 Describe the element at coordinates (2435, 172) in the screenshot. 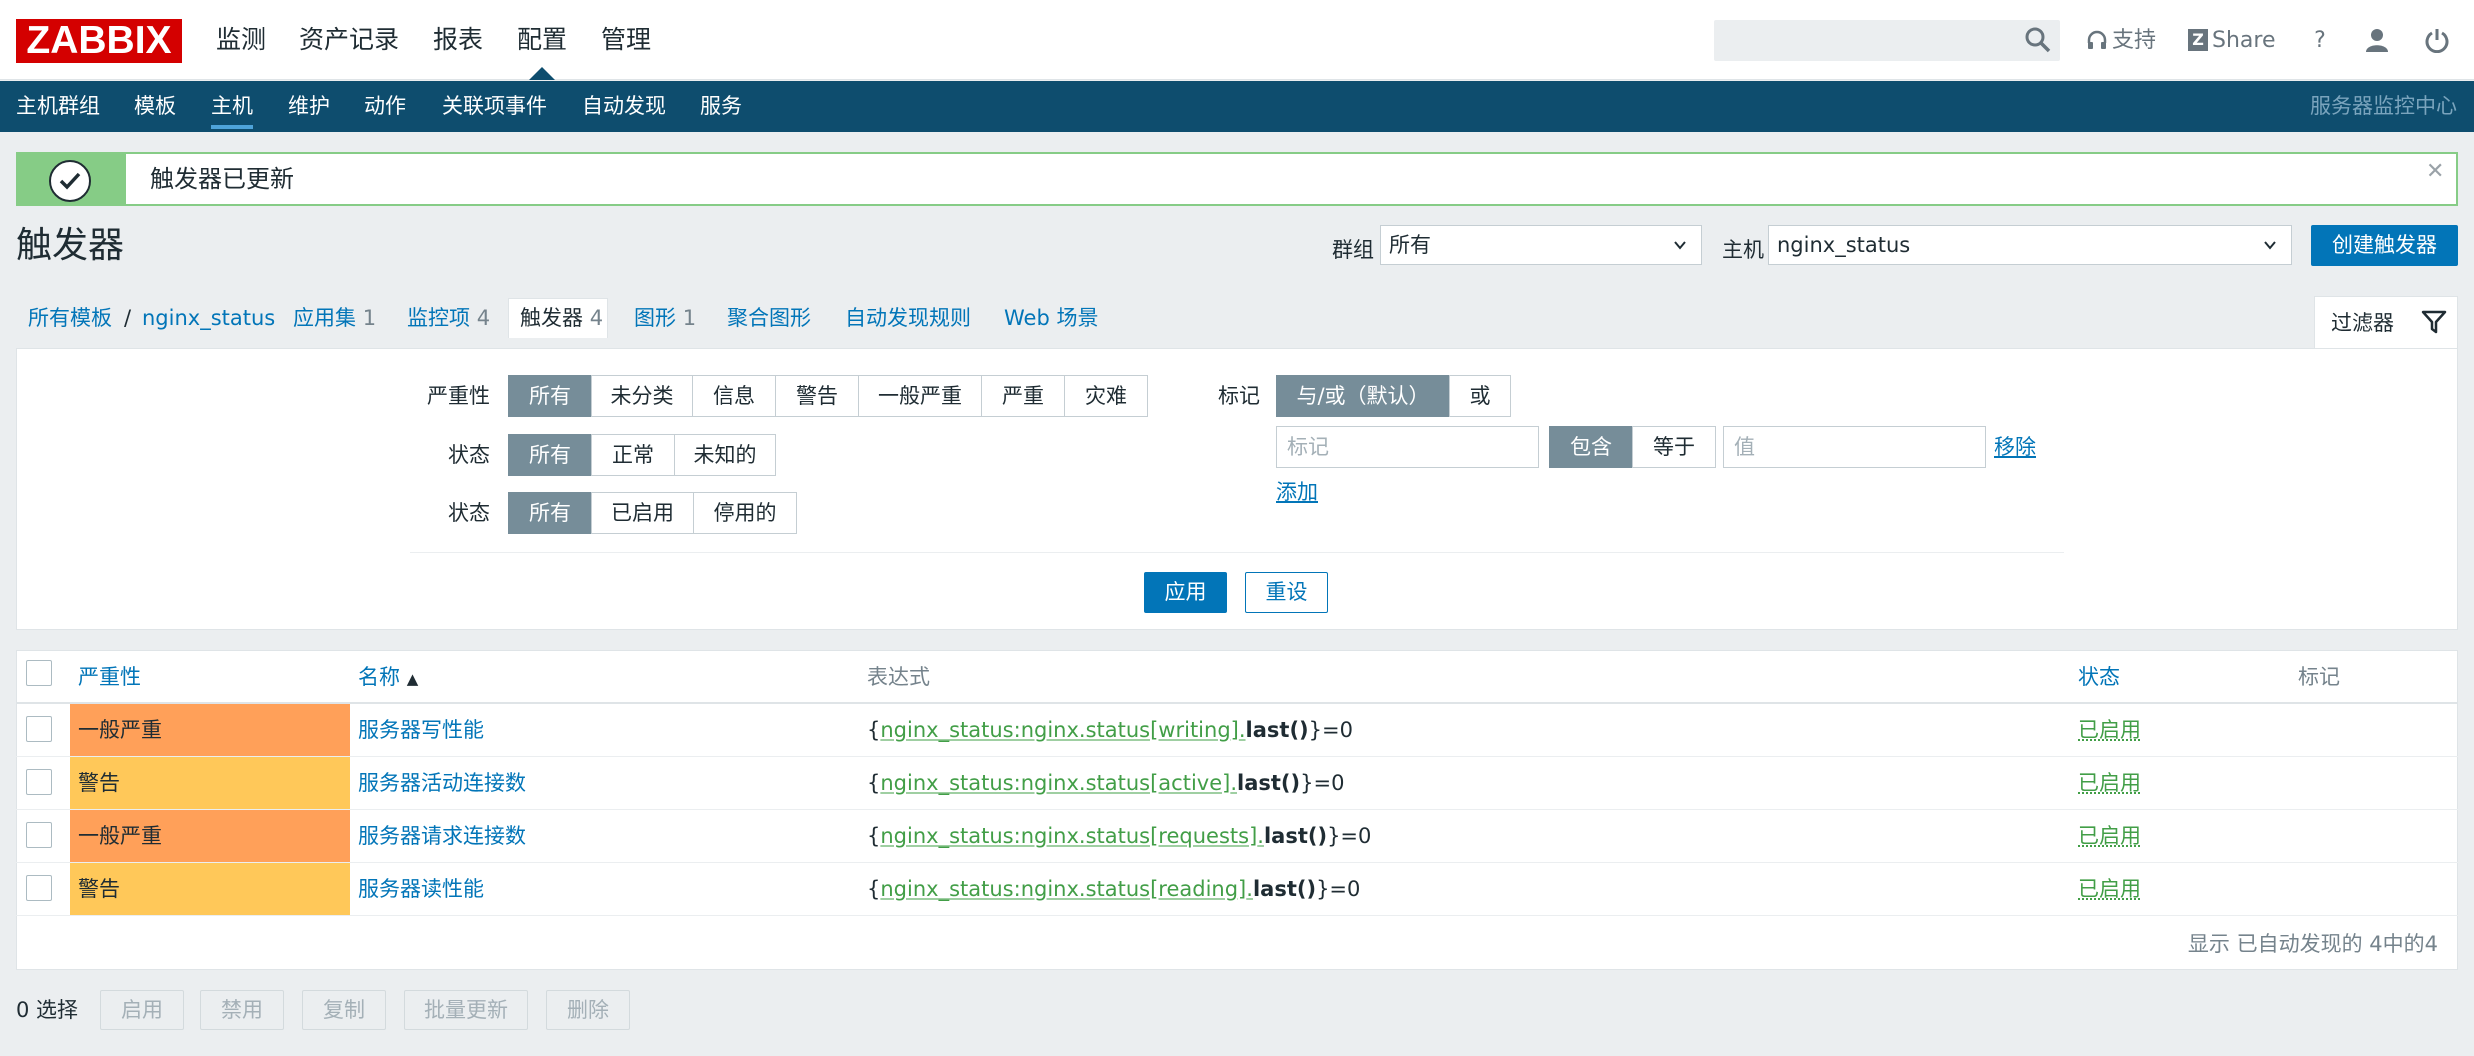

I see `close-icon: ✕` at that location.